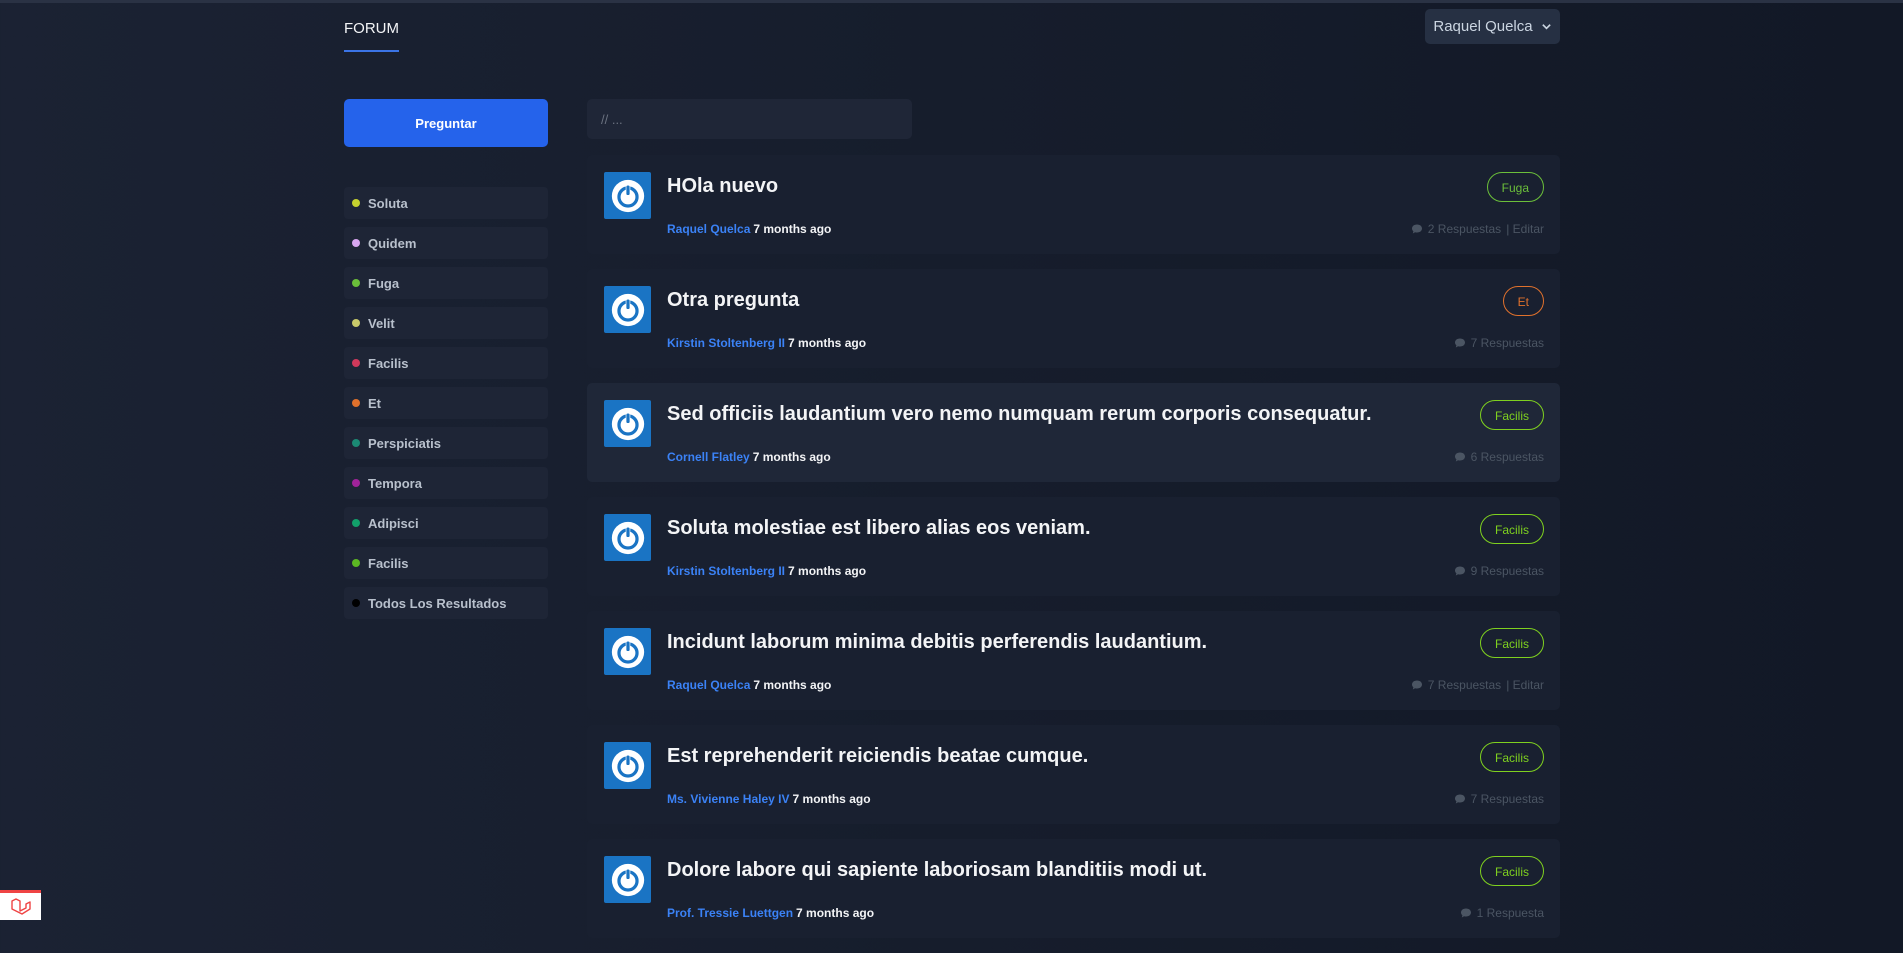 This screenshot has height=953, width=1903. I want to click on user-name: Raquel Quelca, so click(1483, 26).